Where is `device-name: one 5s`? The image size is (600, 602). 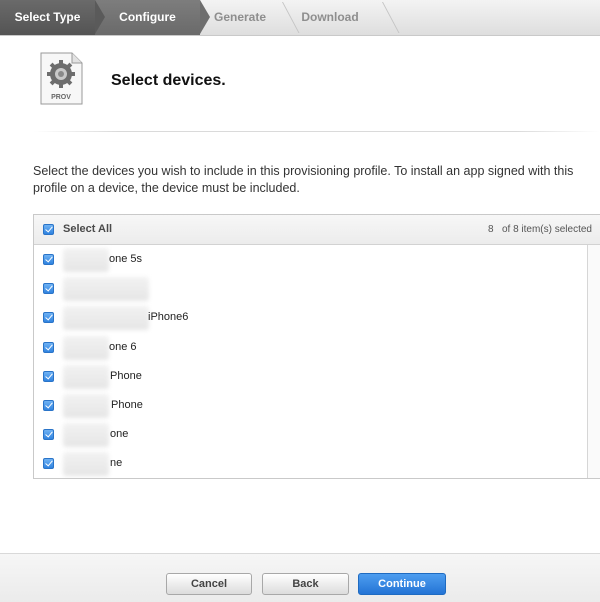 device-name: one 5s is located at coordinates (126, 259).